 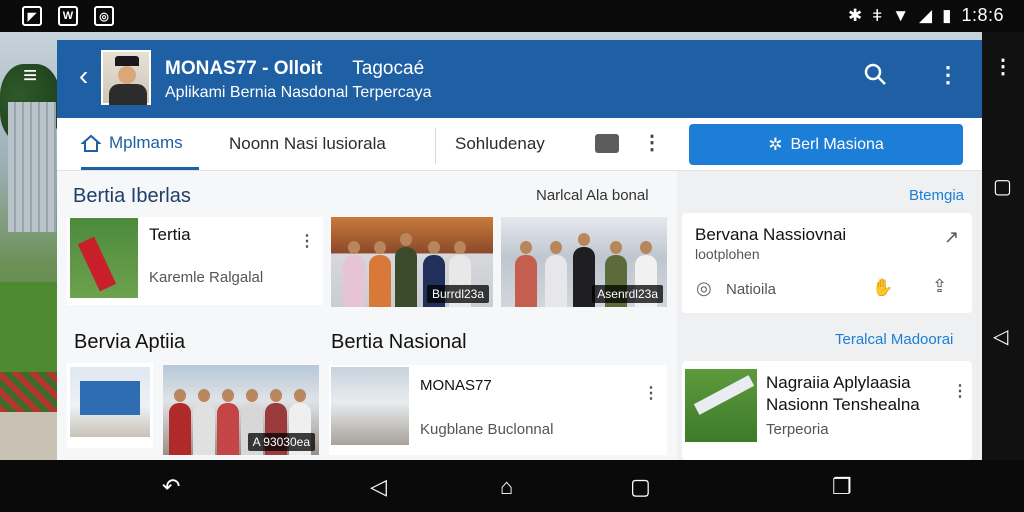 I want to click on share-icon: ⇪, so click(x=939, y=286).